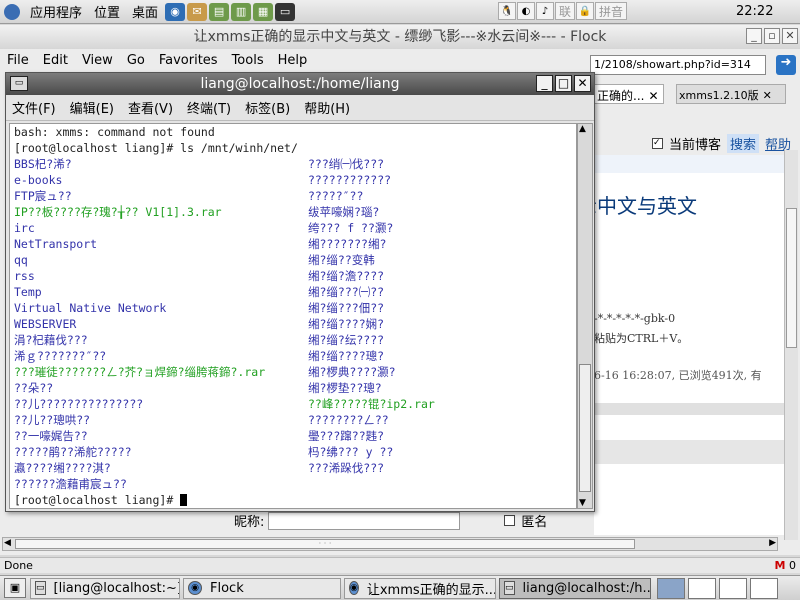 This screenshot has width=800, height=600. I want to click on task-terminal-home: ▭ [liang@localhost:~], so click(105, 588).